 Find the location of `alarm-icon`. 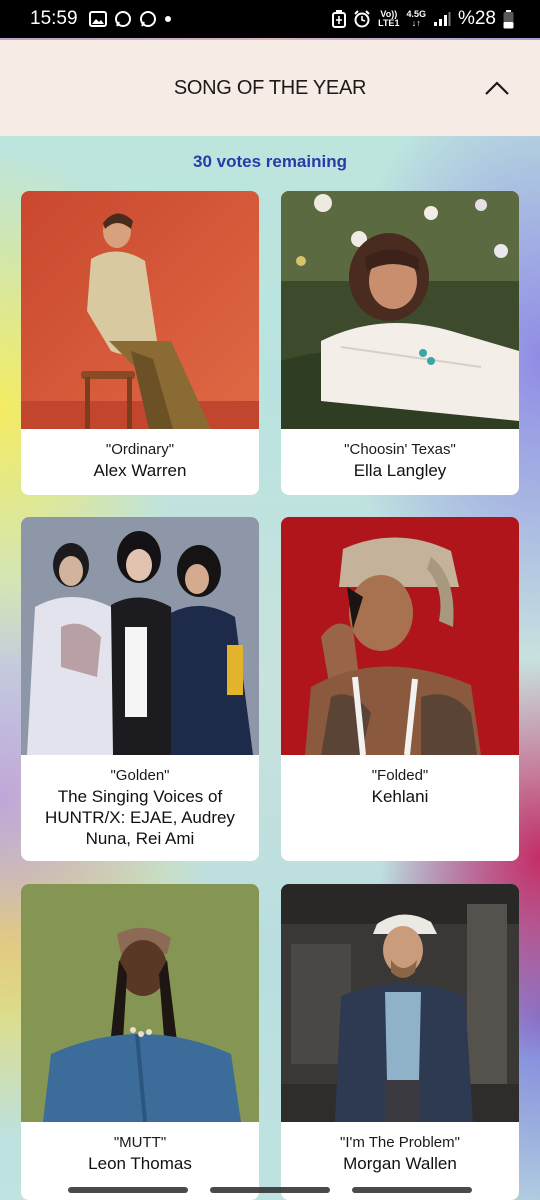

alarm-icon is located at coordinates (362, 19).